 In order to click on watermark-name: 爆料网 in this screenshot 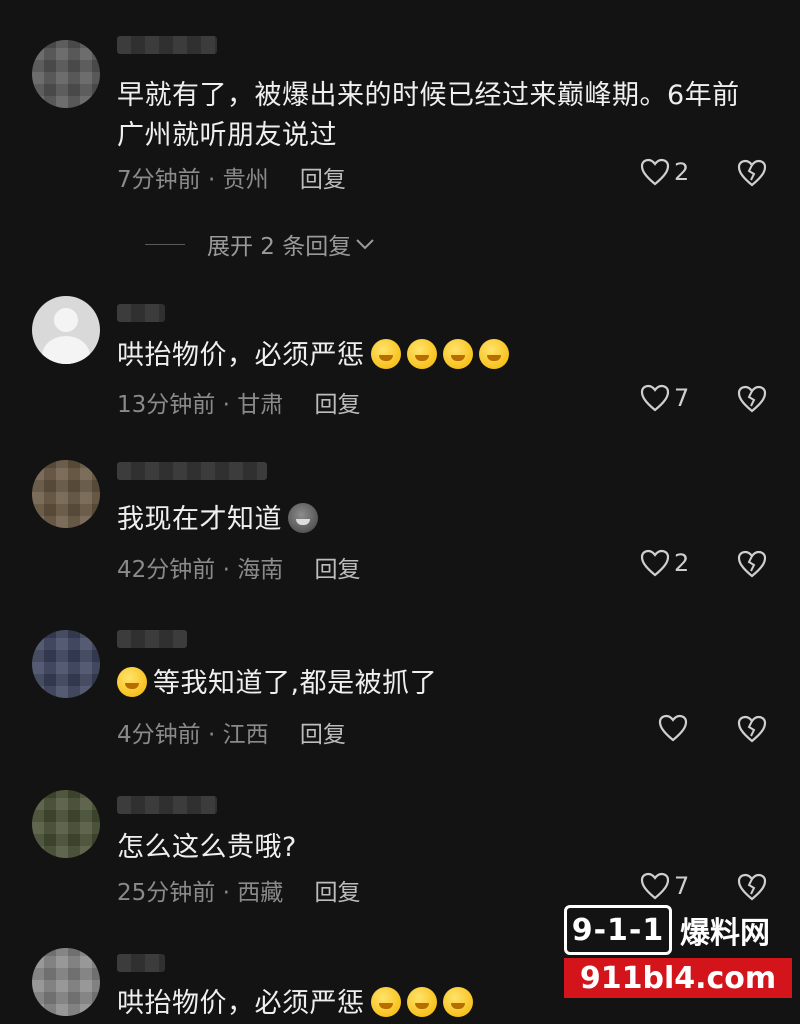, I will do `click(725, 933)`.